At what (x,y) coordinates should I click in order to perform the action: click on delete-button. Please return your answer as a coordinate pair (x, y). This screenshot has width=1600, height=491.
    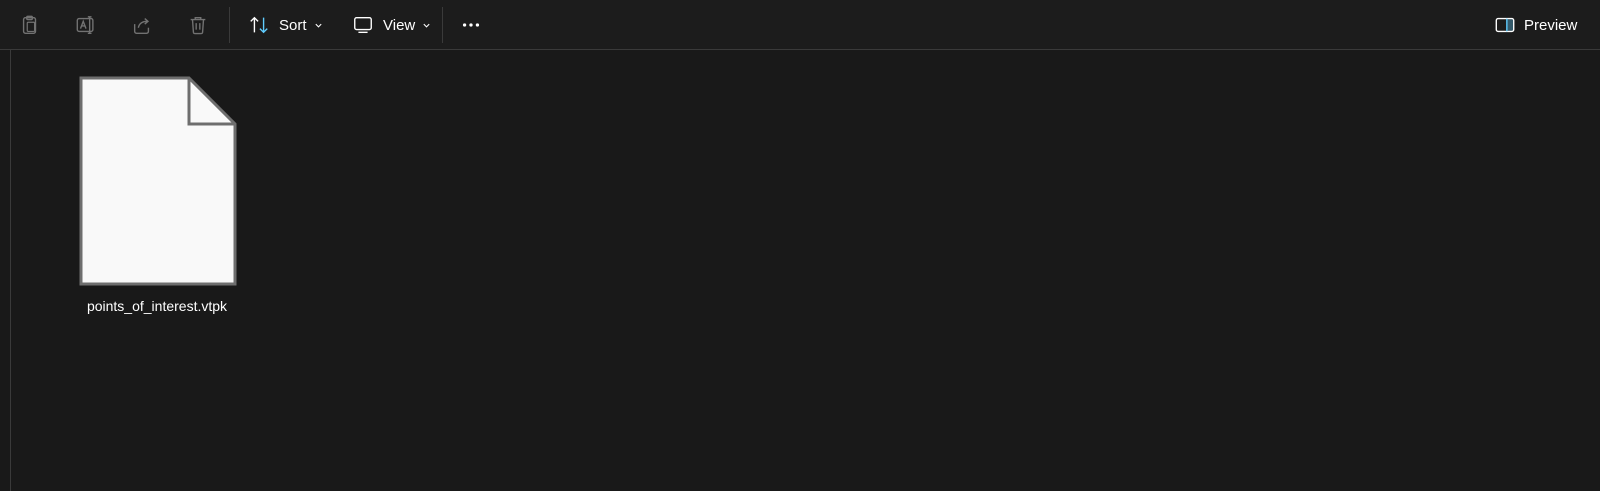
    Looking at the image, I should click on (198, 25).